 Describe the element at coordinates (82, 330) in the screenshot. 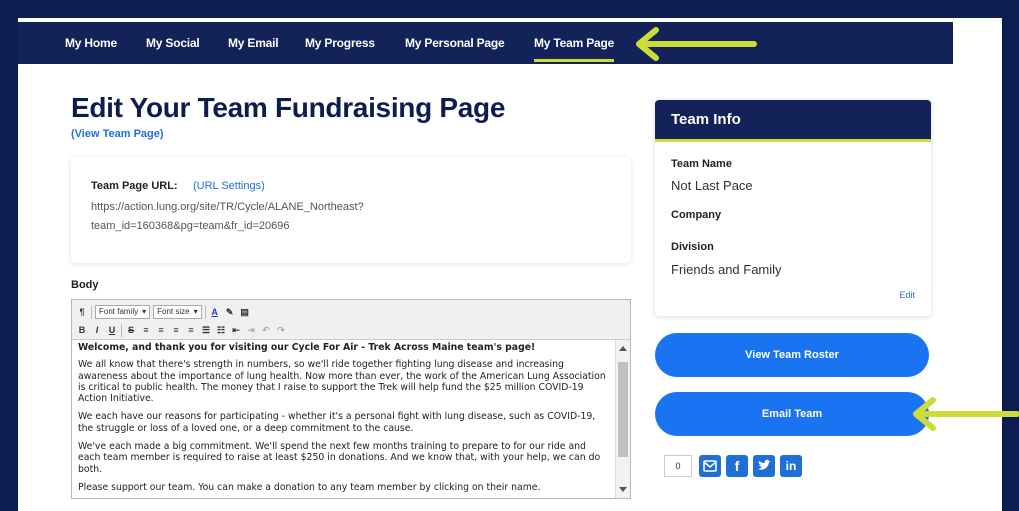

I see `bold-icon: B` at that location.